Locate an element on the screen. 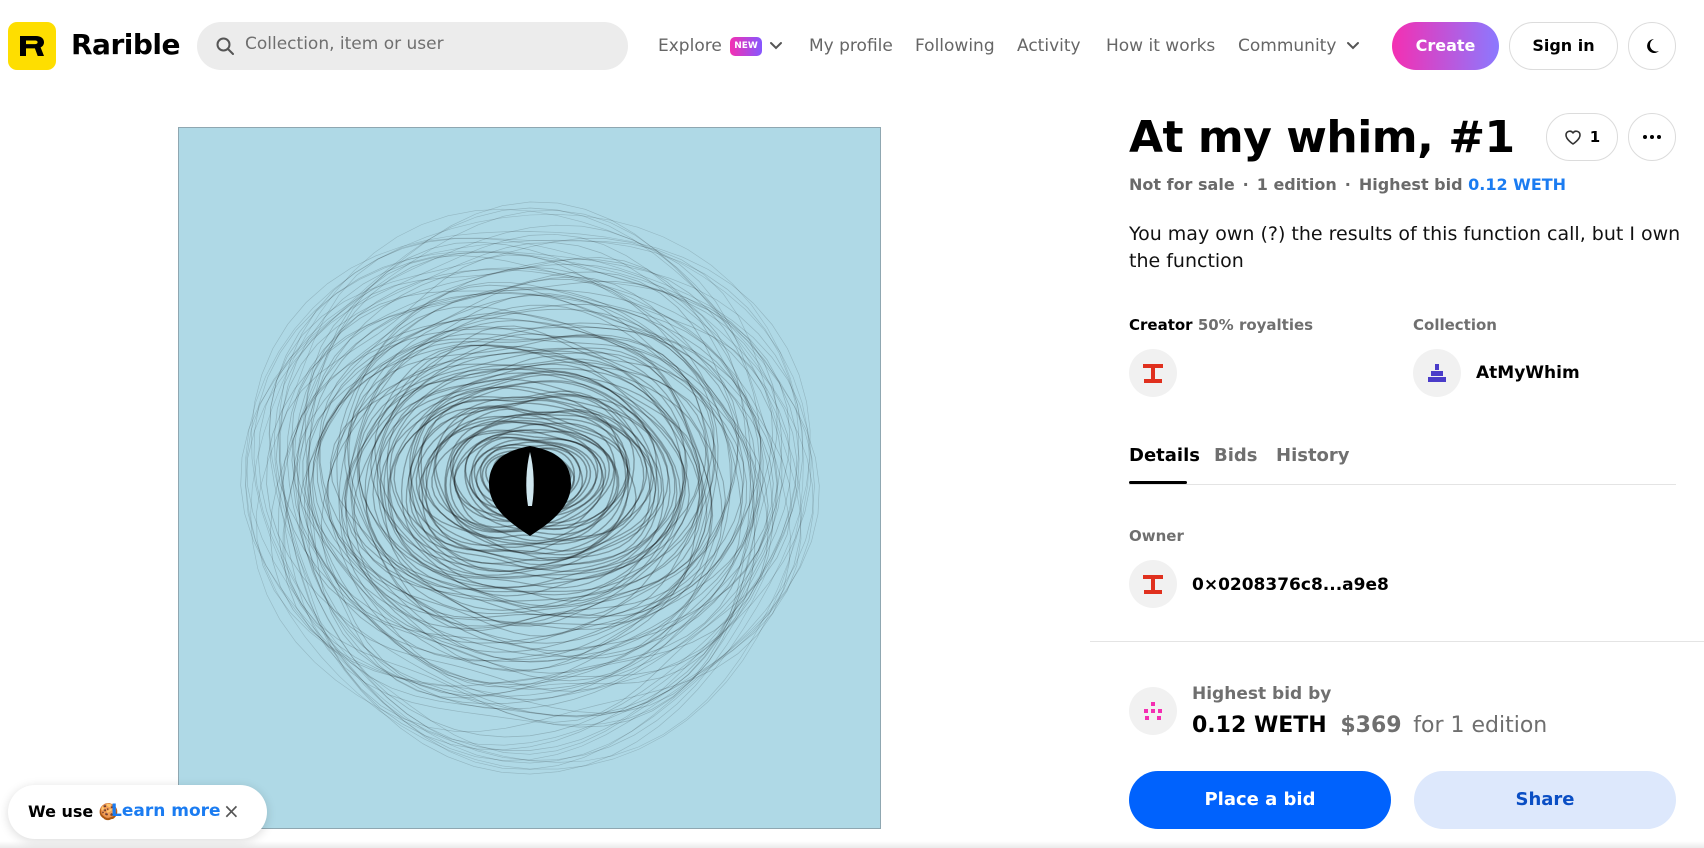 The image size is (1704, 848). tabs-divider is located at coordinates (1402, 484).